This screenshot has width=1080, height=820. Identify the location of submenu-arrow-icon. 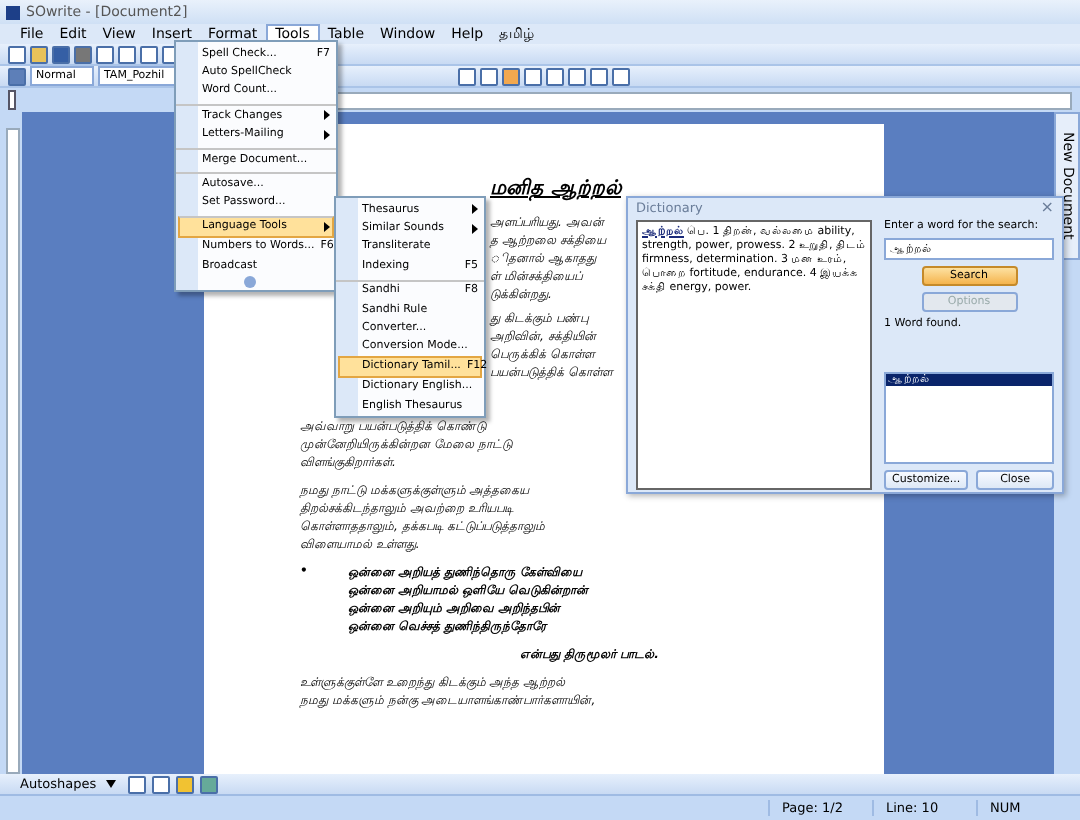
(327, 226).